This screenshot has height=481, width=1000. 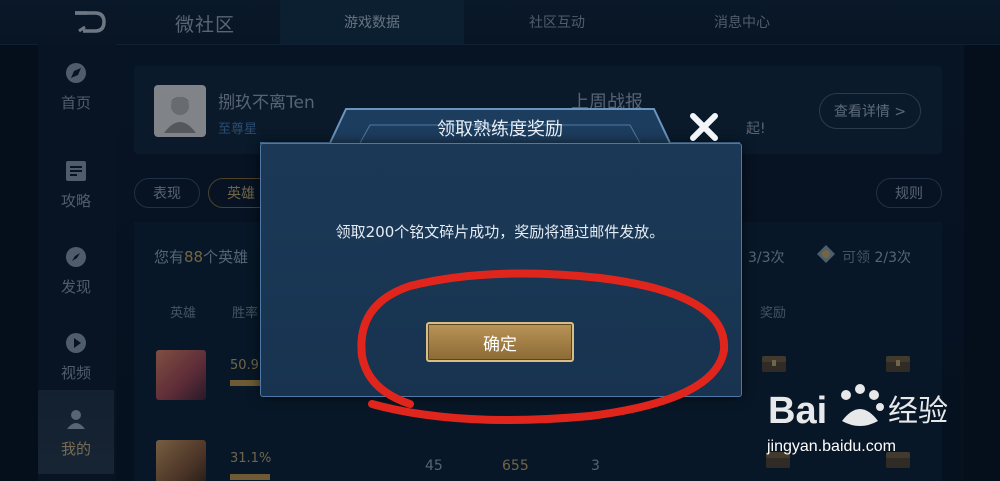 I want to click on annotation-circle, so click(x=543, y=346).